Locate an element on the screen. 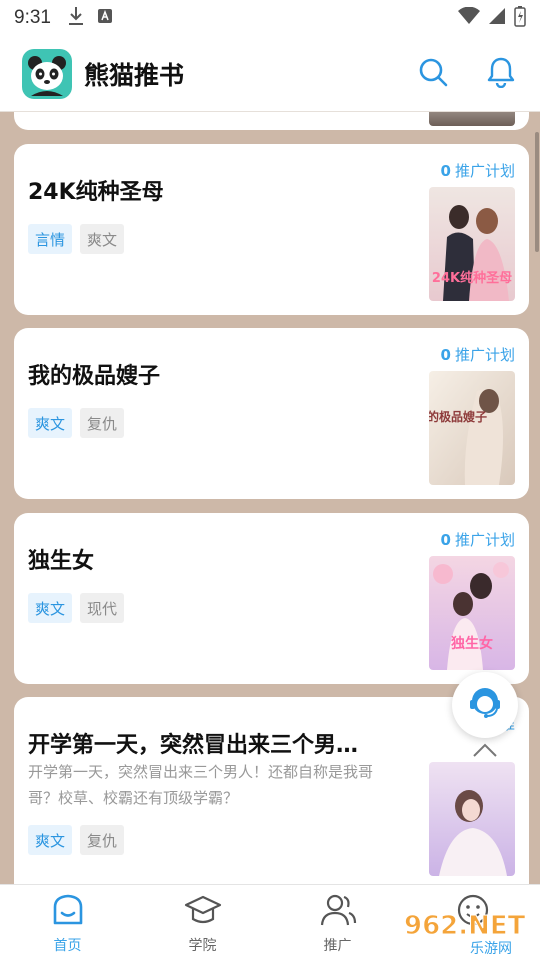 This screenshot has height=960, width=540. panda-logo-icon is located at coordinates (47, 73).